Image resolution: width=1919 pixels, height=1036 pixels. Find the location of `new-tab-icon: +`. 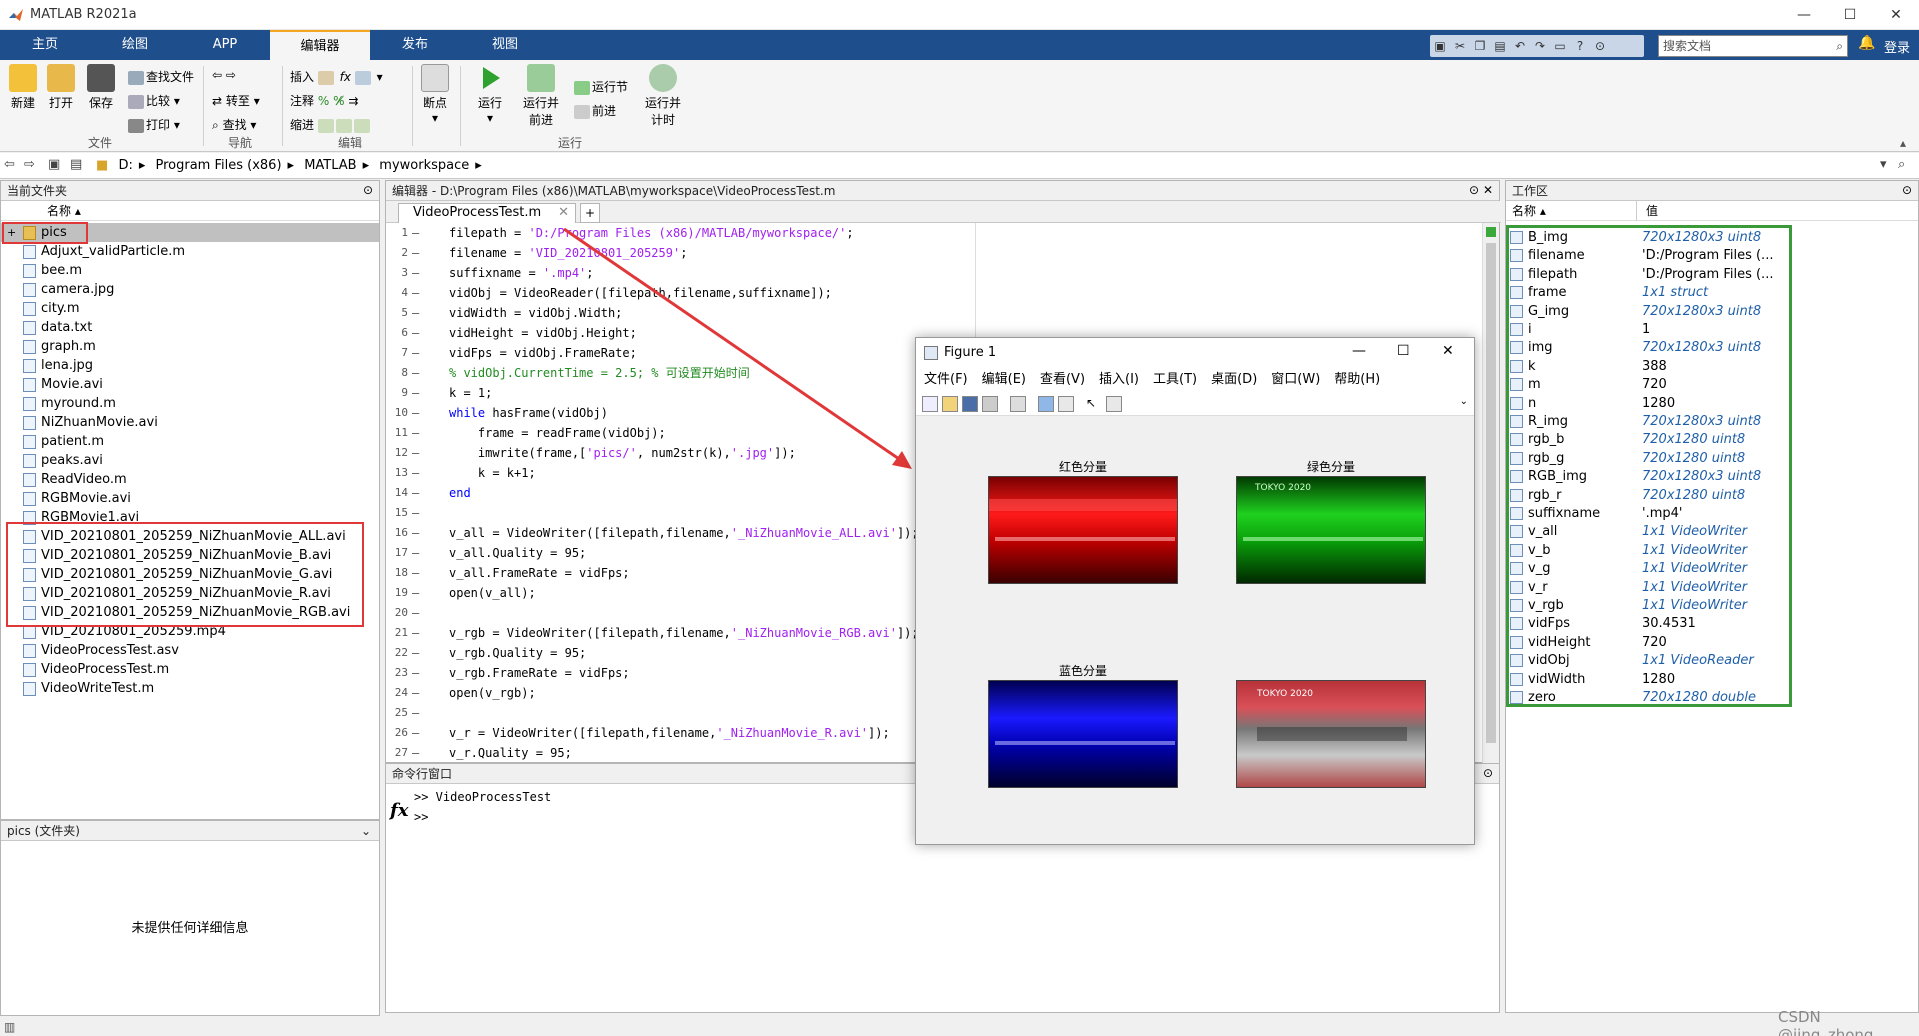

new-tab-icon: + is located at coordinates (590, 213).